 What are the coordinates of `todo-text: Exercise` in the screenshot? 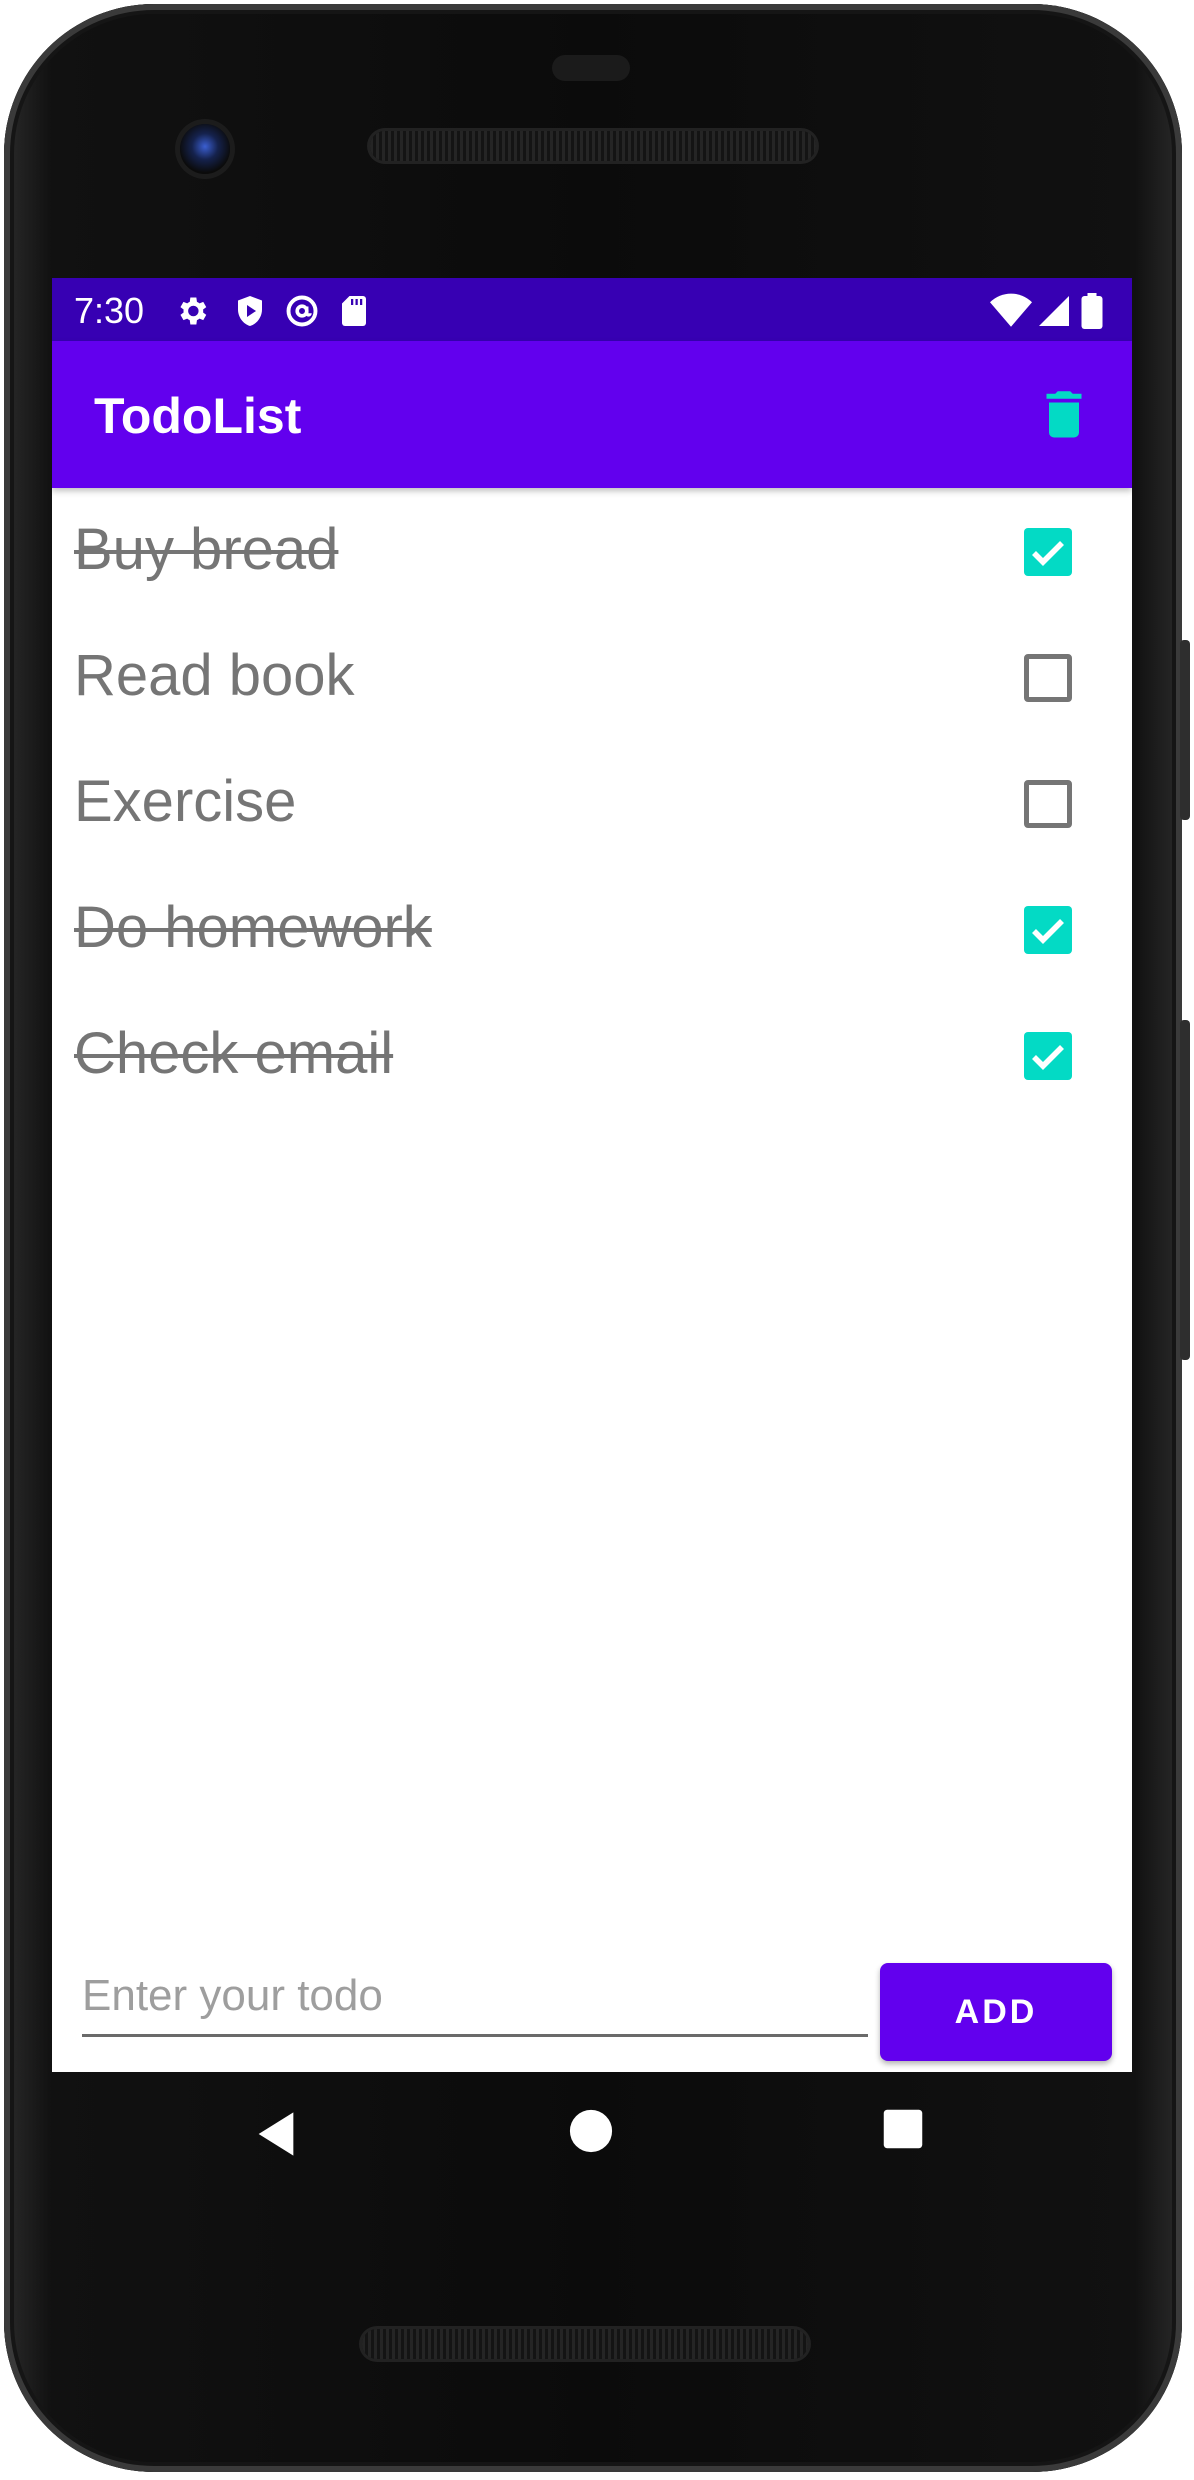 It's located at (185, 801).